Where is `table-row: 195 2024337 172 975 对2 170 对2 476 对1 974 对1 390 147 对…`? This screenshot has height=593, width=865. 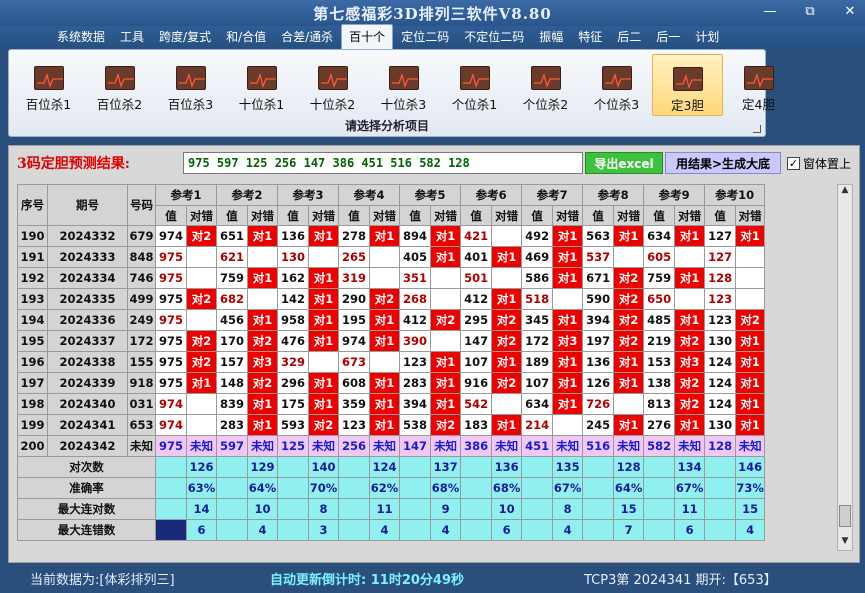
table-row: 195 2024337 172 975 对2 170 对2 476 对1 974 对1 390 147 对… is located at coordinates (391, 341).